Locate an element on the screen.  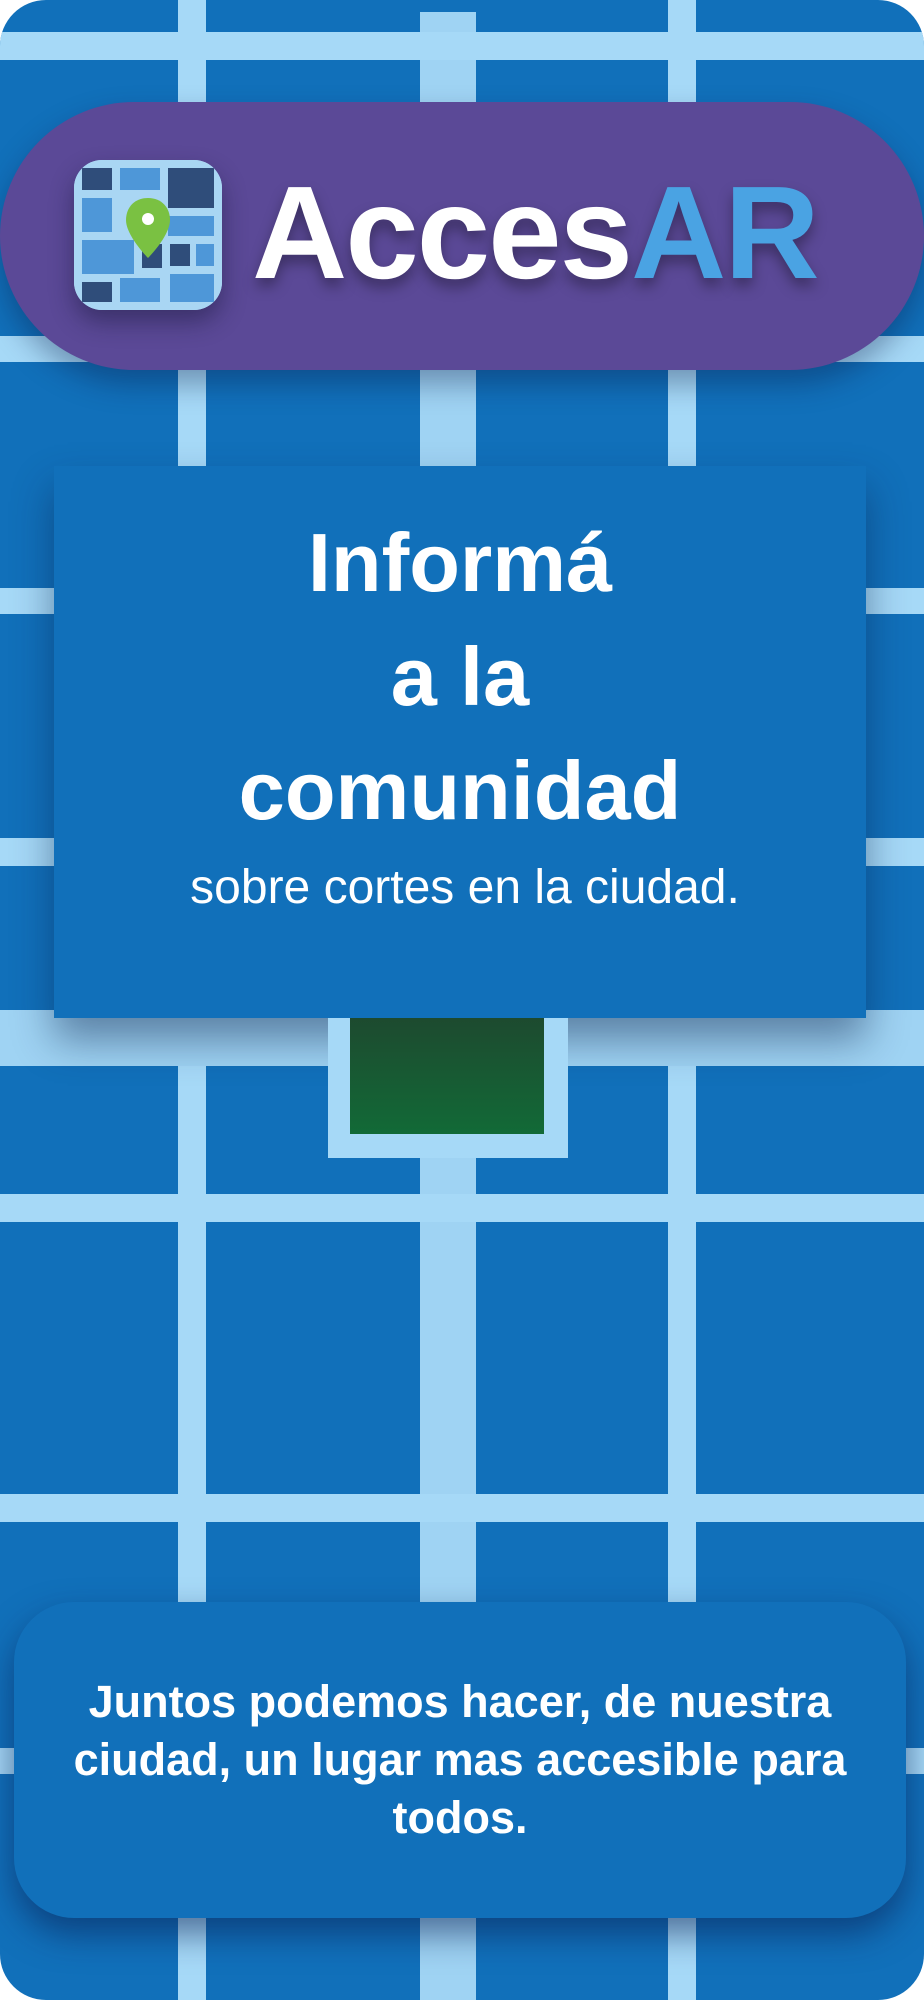
map-pin-icon is located at coordinates (148, 235).